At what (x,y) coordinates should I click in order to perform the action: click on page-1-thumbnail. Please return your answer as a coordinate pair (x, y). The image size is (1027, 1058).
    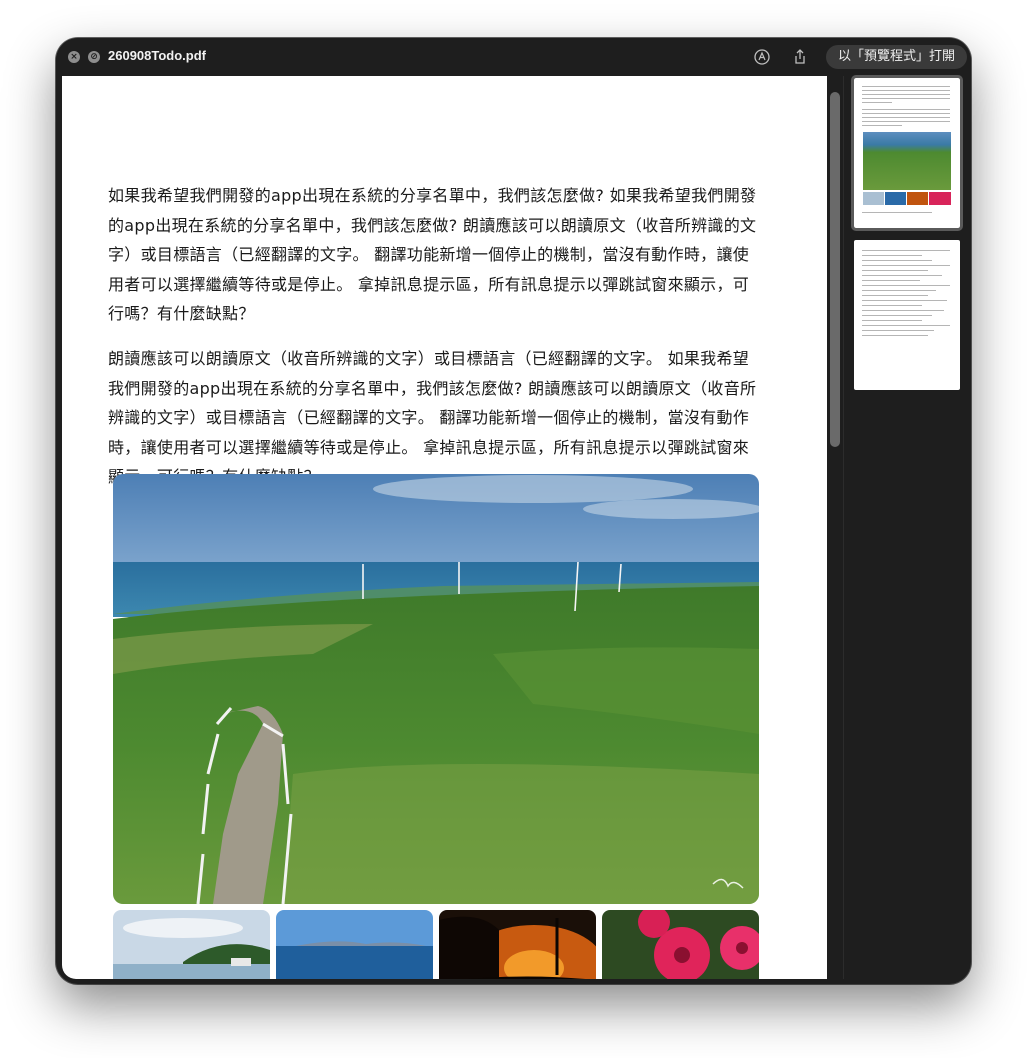
    Looking at the image, I should click on (907, 153).